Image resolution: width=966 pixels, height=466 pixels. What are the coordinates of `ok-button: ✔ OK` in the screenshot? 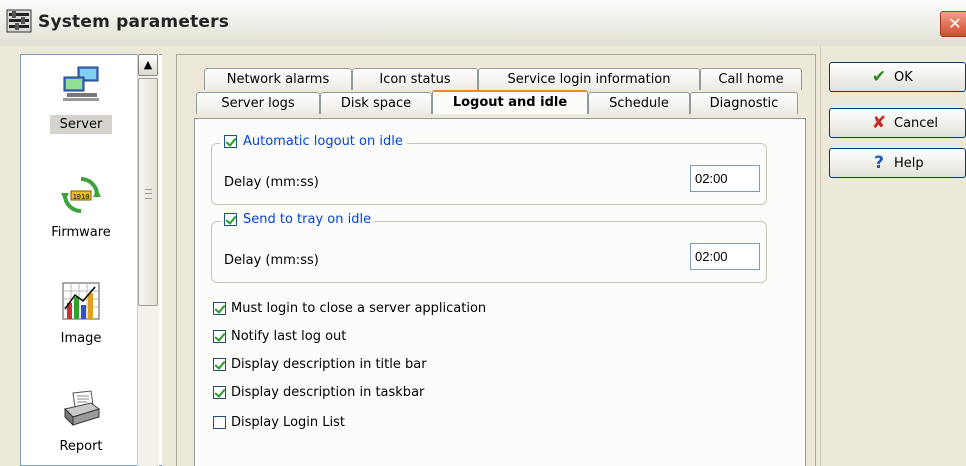 It's located at (897, 77).